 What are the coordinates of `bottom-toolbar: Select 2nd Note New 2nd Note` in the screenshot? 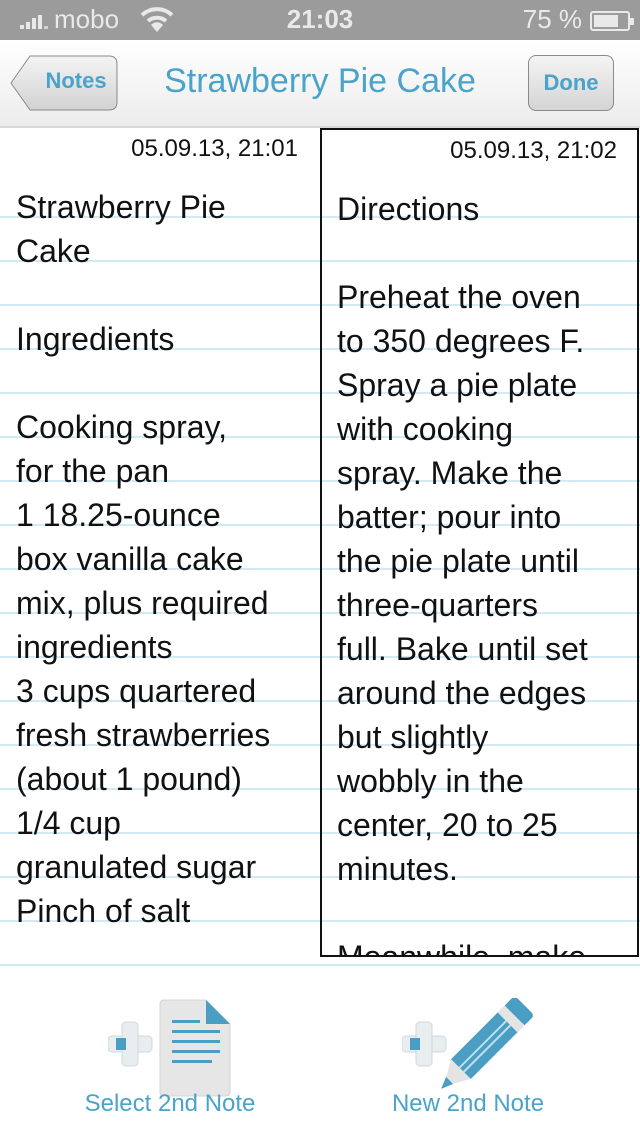 It's located at (320, 1052).